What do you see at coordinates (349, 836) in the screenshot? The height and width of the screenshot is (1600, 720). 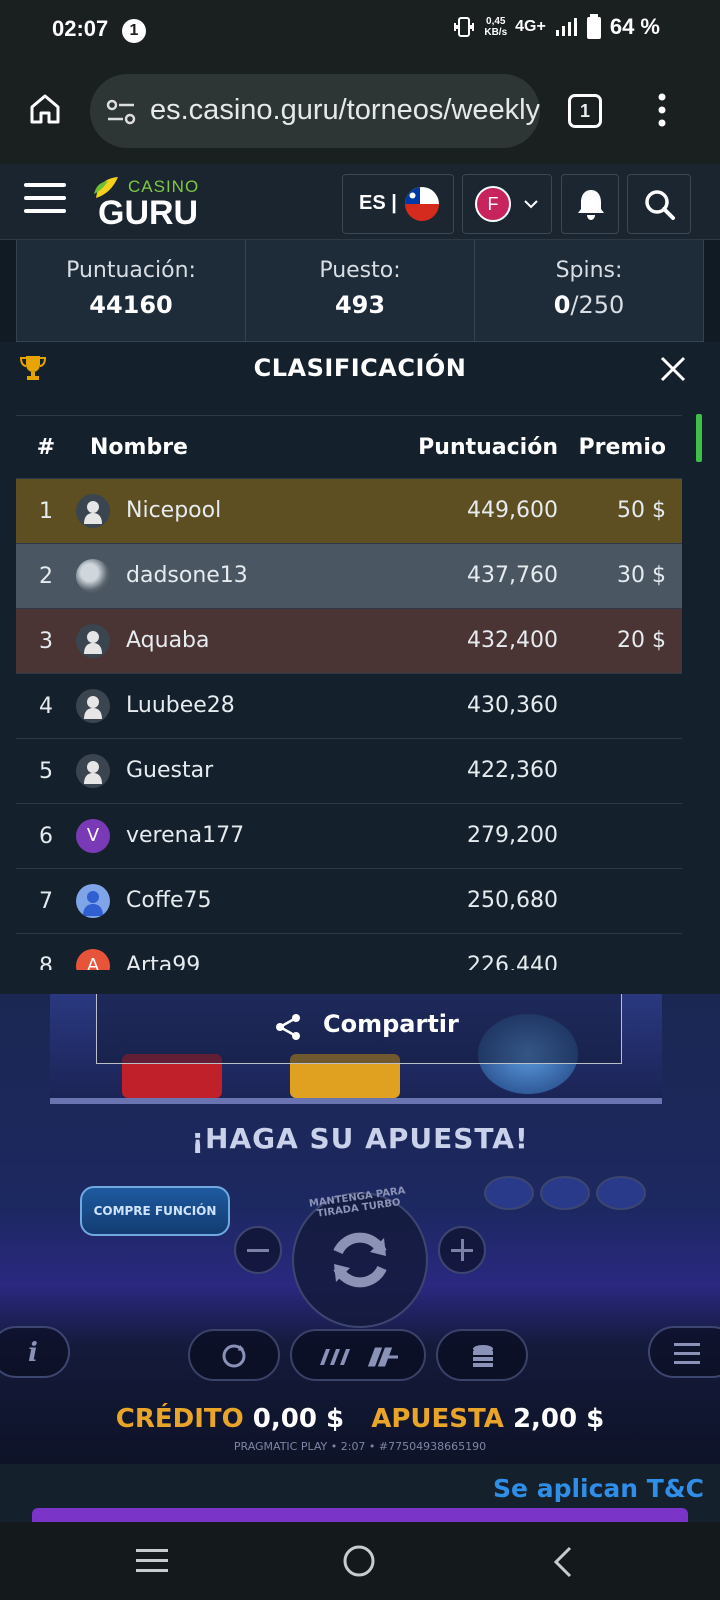 I see `table-row: 6 Vverena177 279,200` at bounding box center [349, 836].